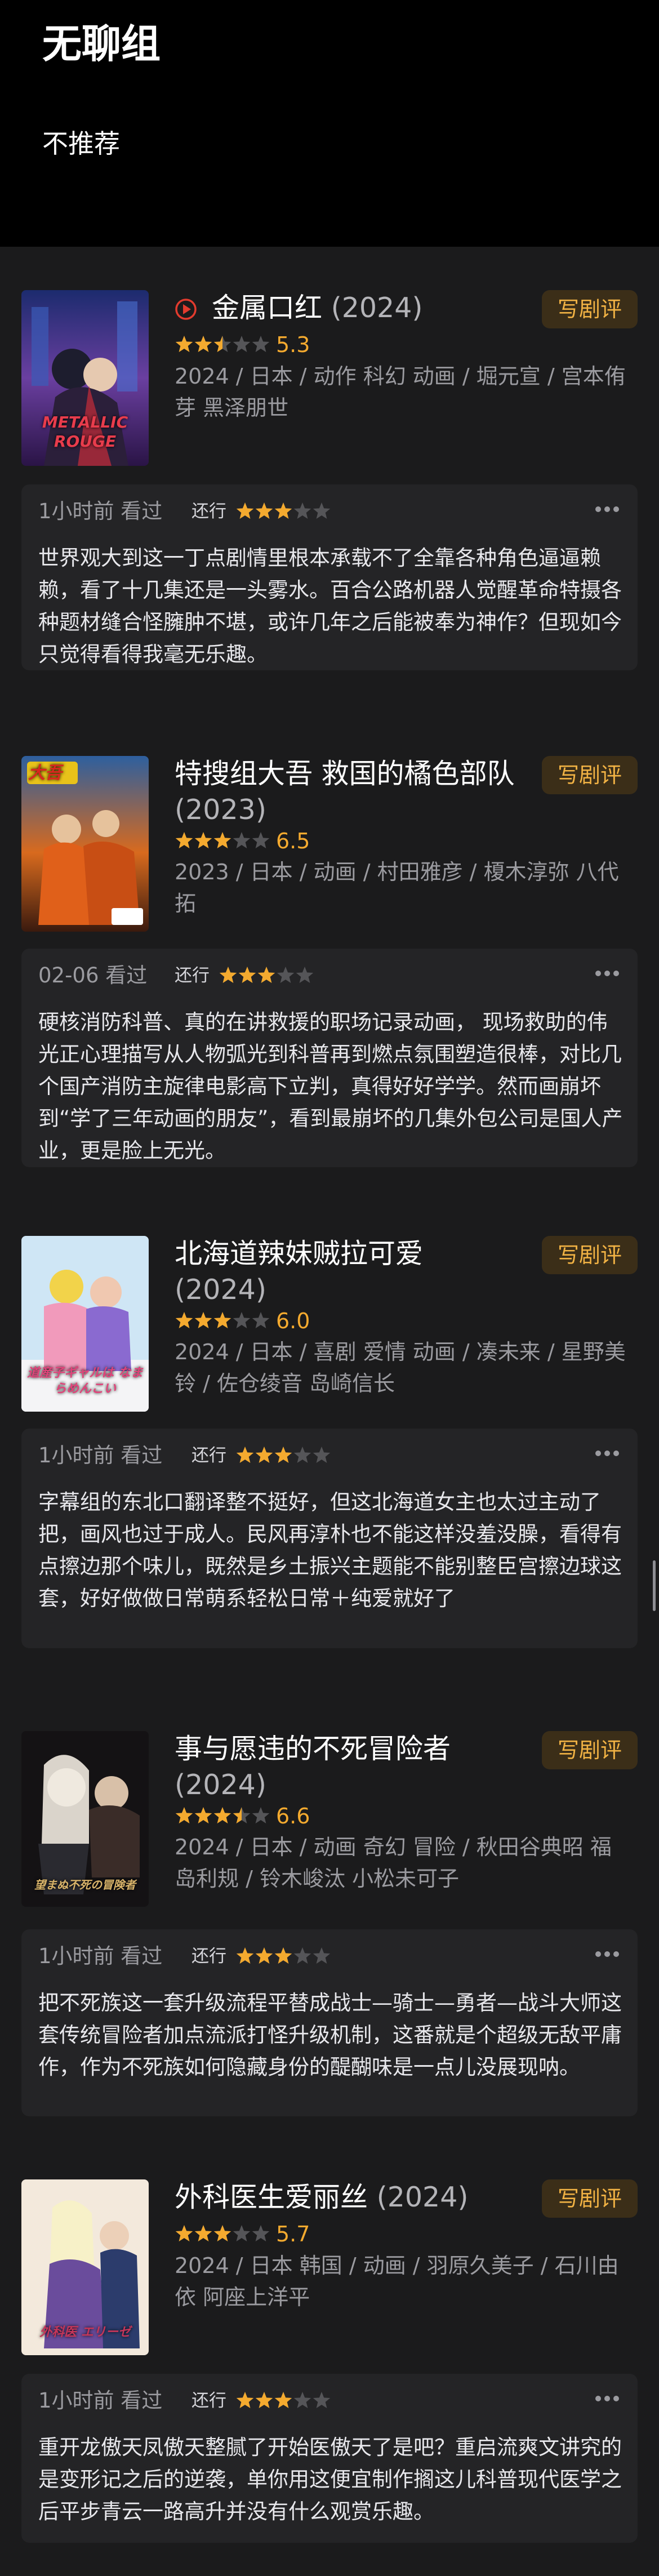  I want to click on rating-score: 6.0, so click(293, 1321).